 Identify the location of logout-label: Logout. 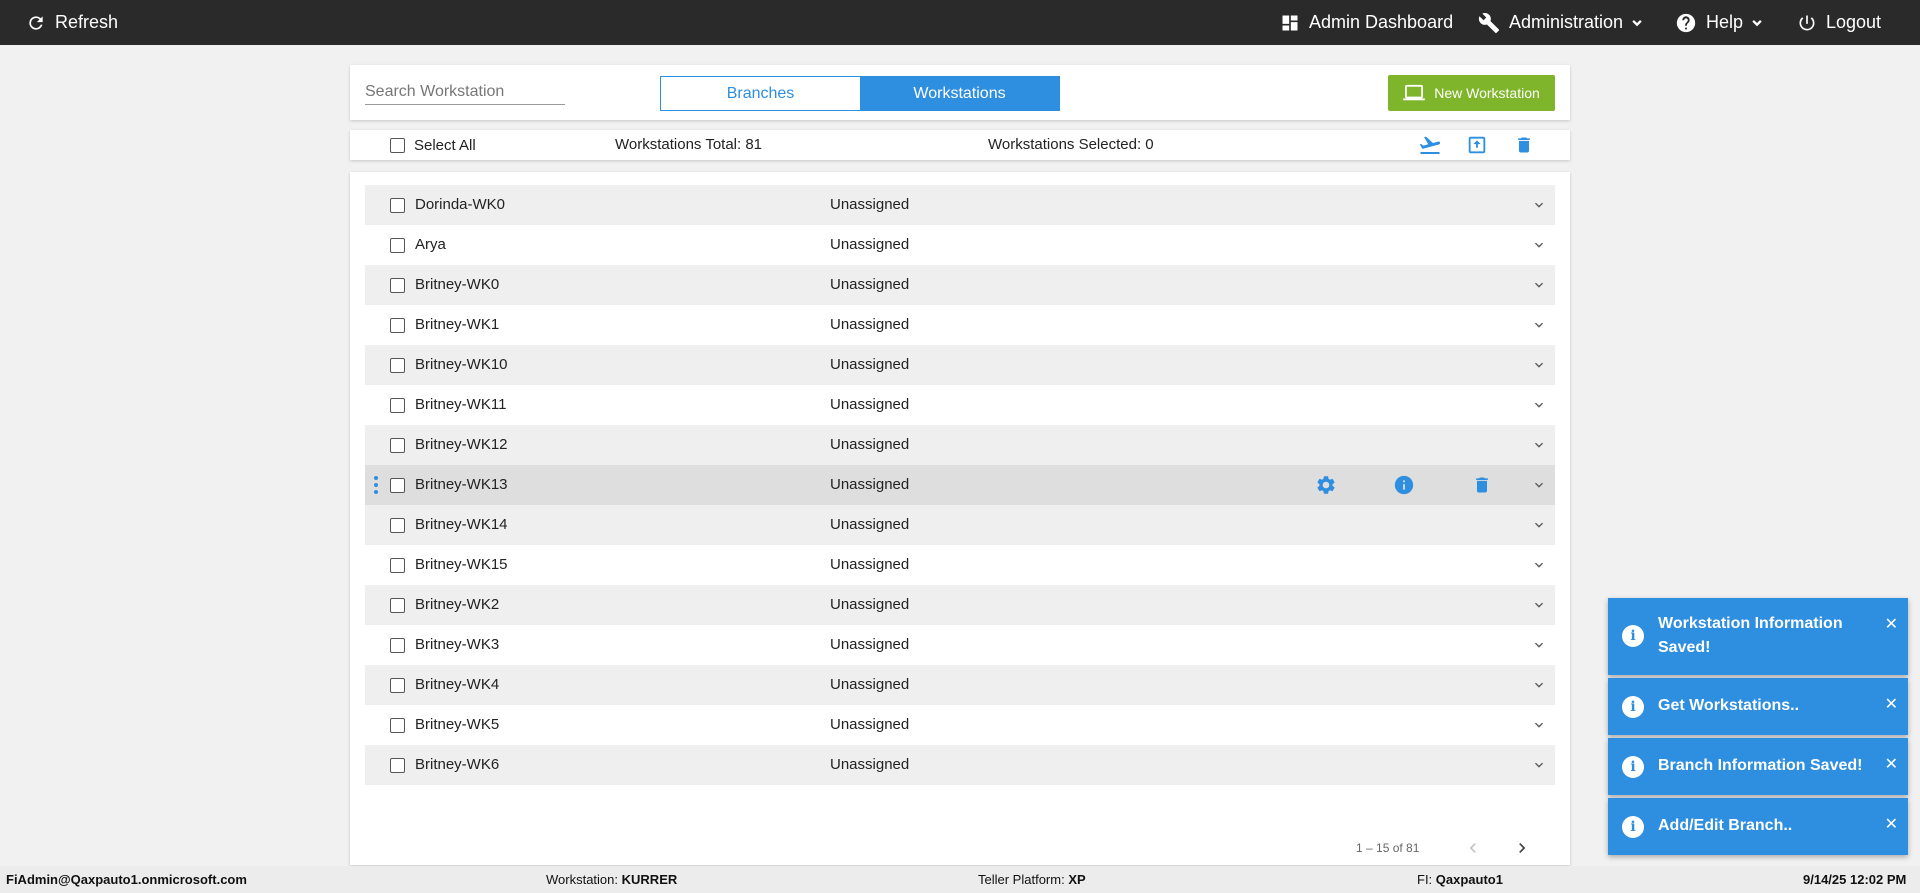
(1854, 22).